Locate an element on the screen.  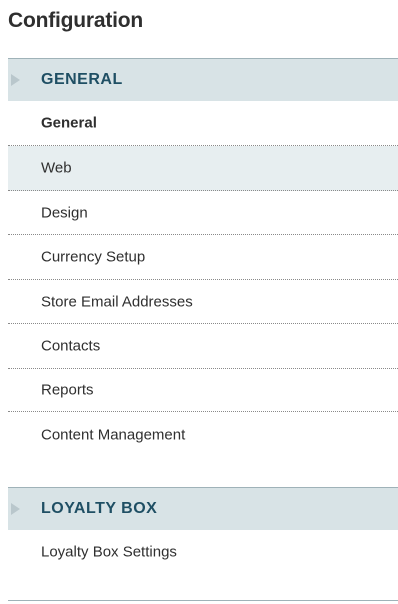
section-header-loyalty-box: LOYALTY BOX is located at coordinates (203, 508).